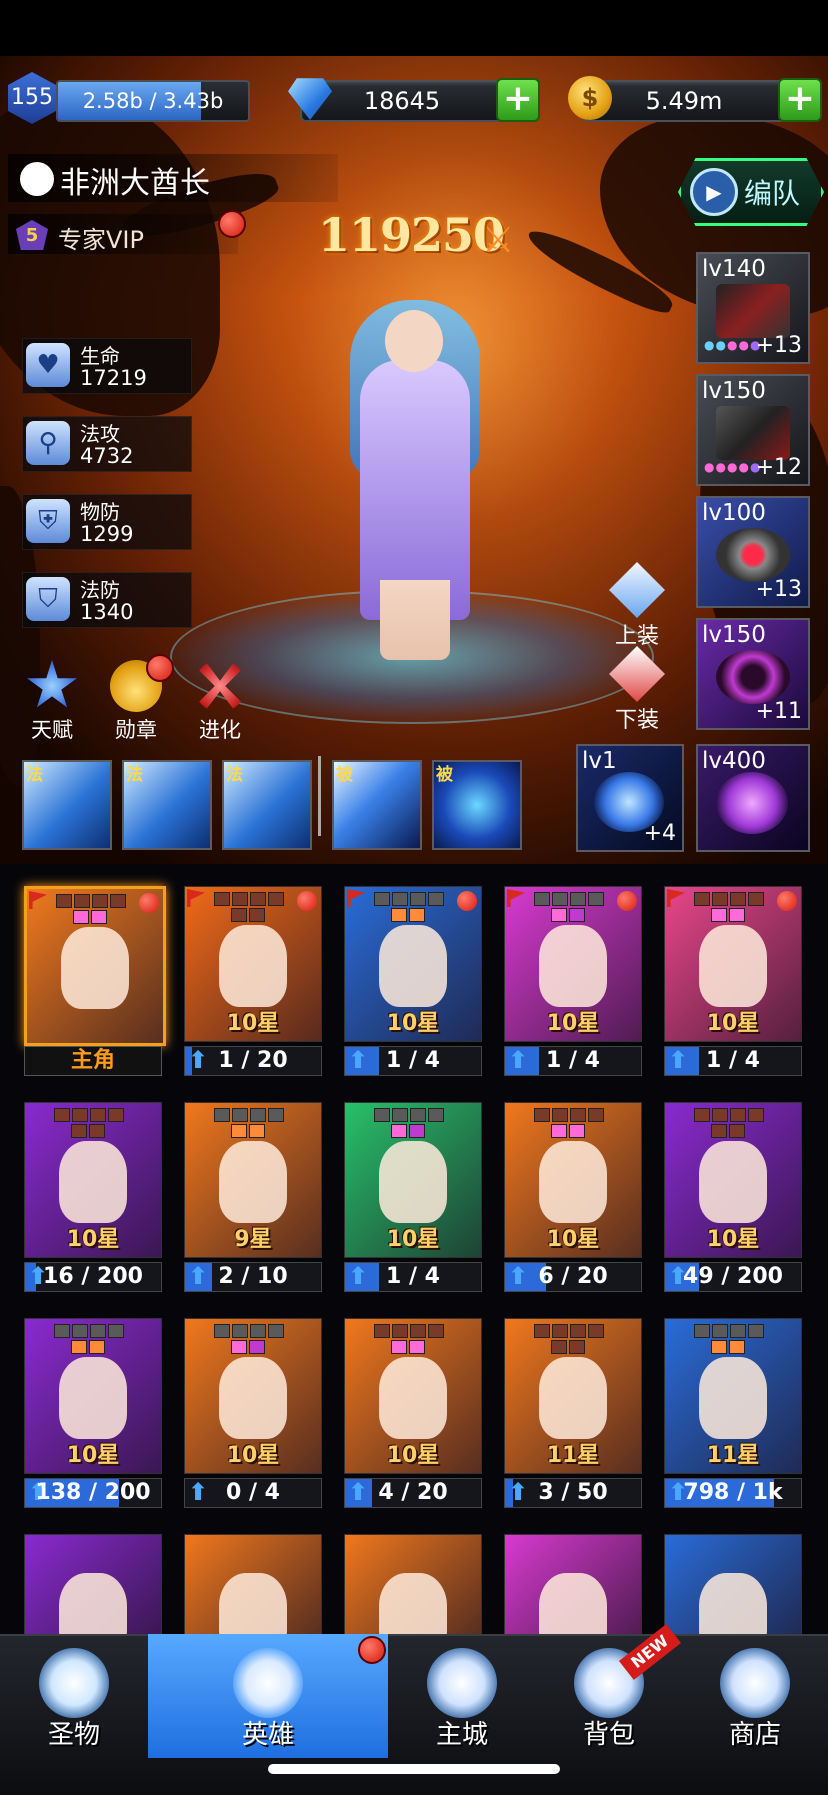  Describe the element at coordinates (753, 308) in the screenshot. I see `equipment-slot-weapon: lv140 ●●●●● +13` at that location.